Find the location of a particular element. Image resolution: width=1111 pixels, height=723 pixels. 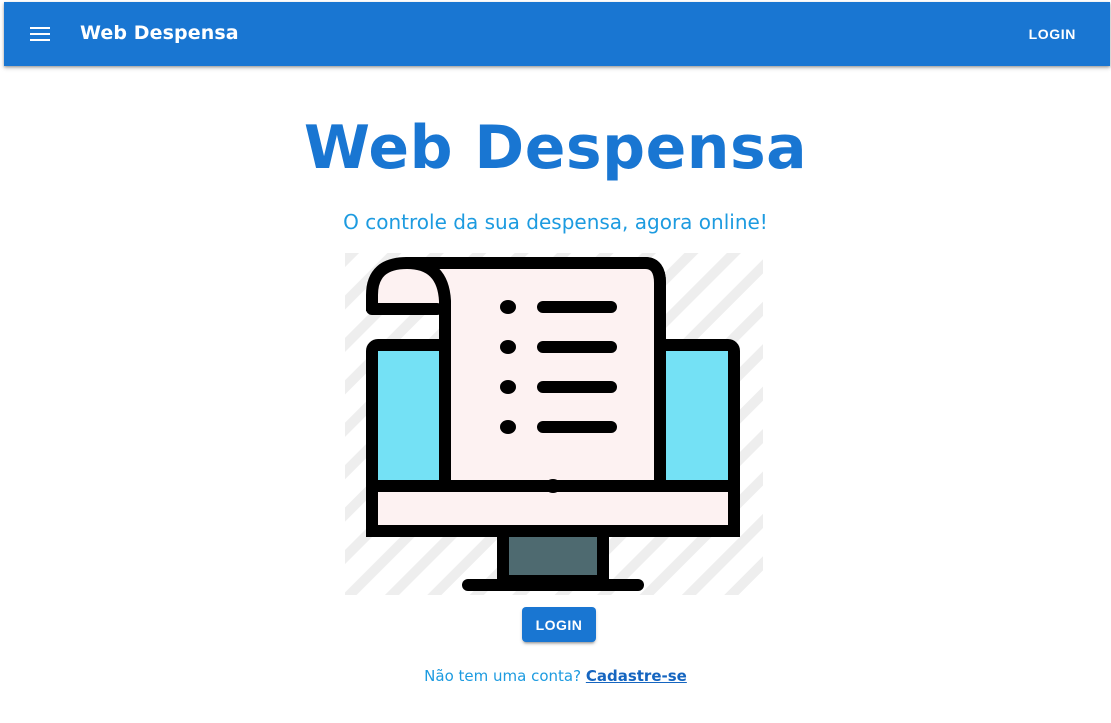

menu-icon is located at coordinates (40, 34).